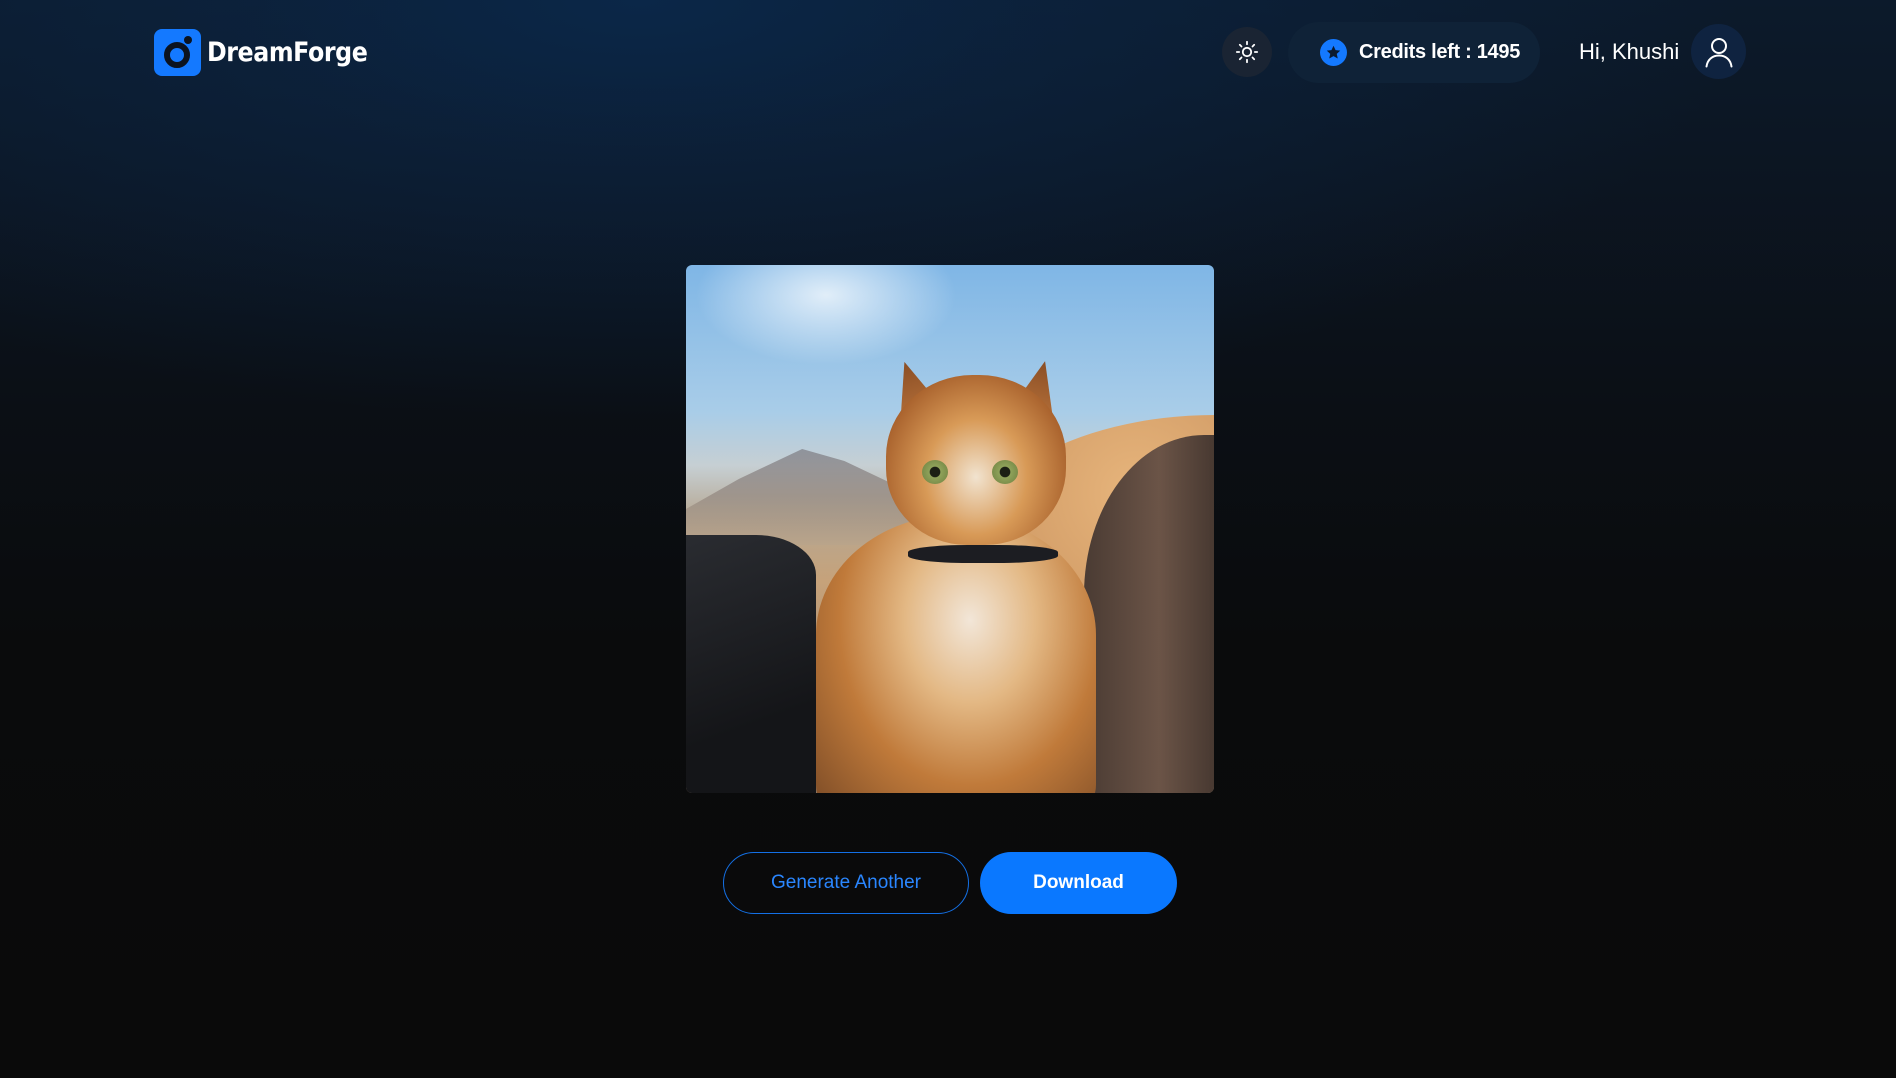 The height and width of the screenshot is (1078, 1896). What do you see at coordinates (287, 52) in the screenshot?
I see `brand-name: DreamForge` at bounding box center [287, 52].